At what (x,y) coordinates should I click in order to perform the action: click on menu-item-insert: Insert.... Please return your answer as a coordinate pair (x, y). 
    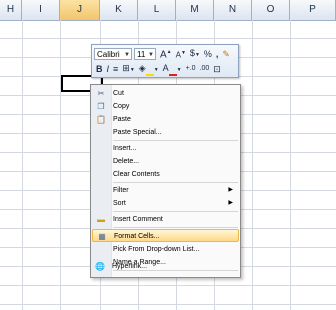
    Looking at the image, I should click on (165, 148).